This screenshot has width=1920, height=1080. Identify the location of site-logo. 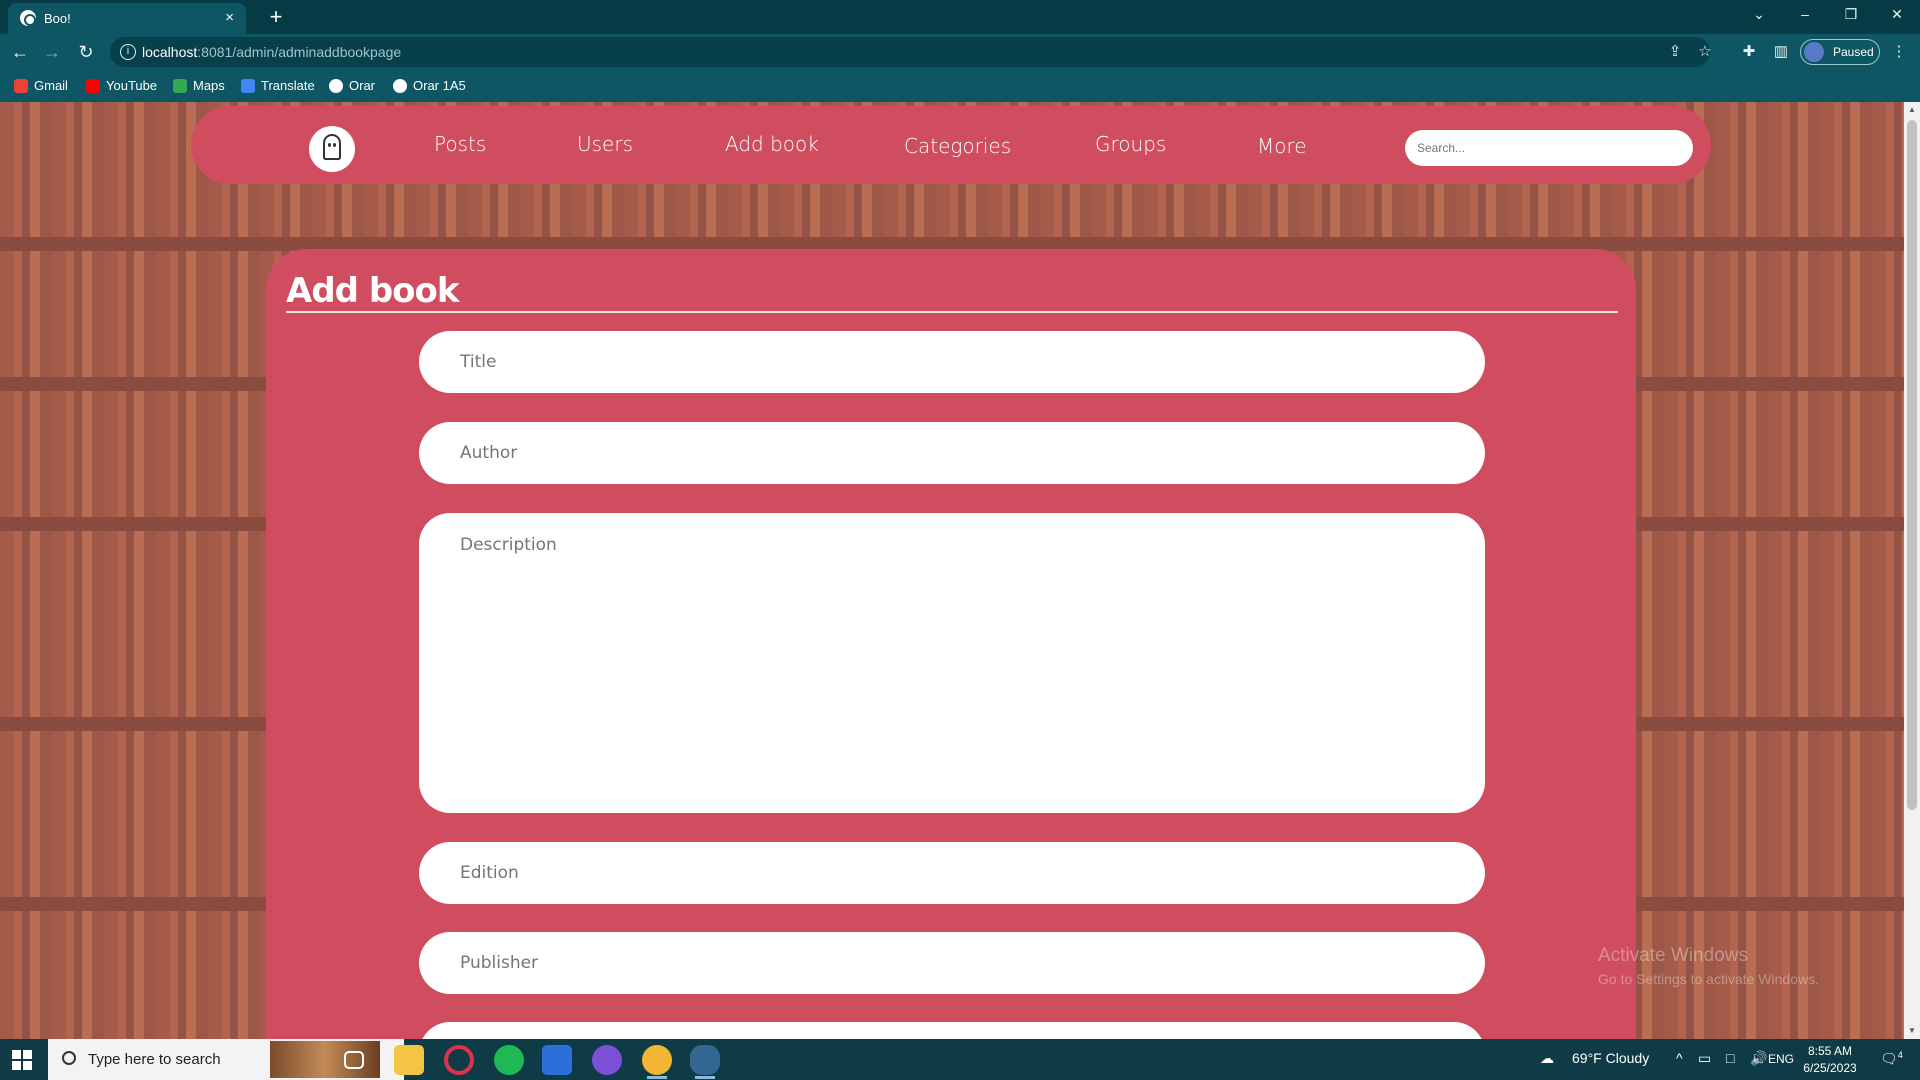
(332, 149).